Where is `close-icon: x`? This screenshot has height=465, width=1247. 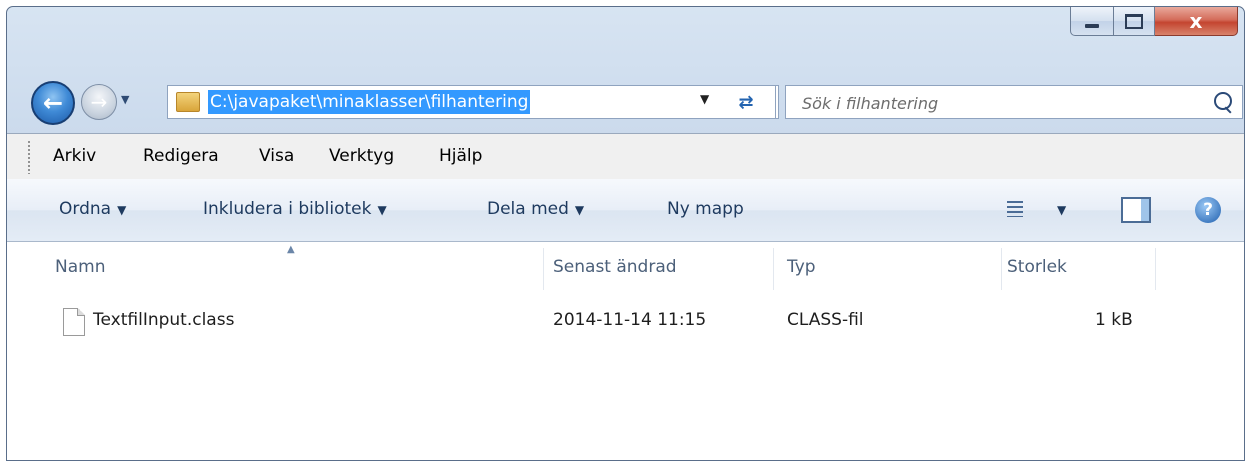
close-icon: x is located at coordinates (1196, 21).